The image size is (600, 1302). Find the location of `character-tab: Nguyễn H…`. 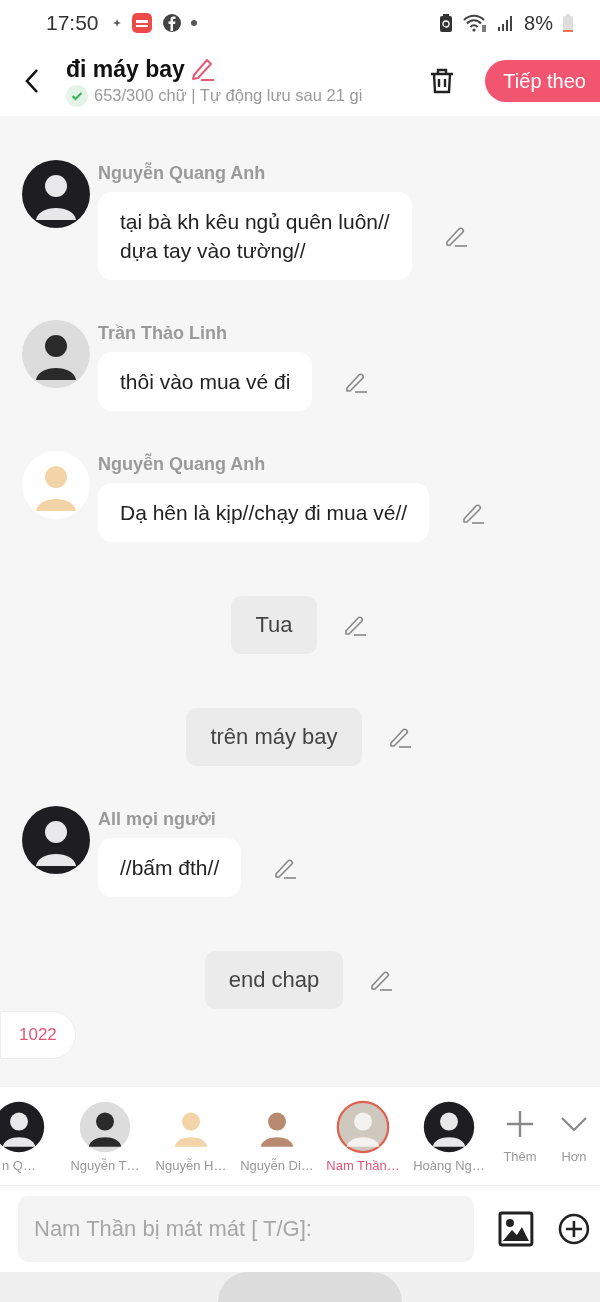

character-tab: Nguyễn H… is located at coordinates (191, 1136).